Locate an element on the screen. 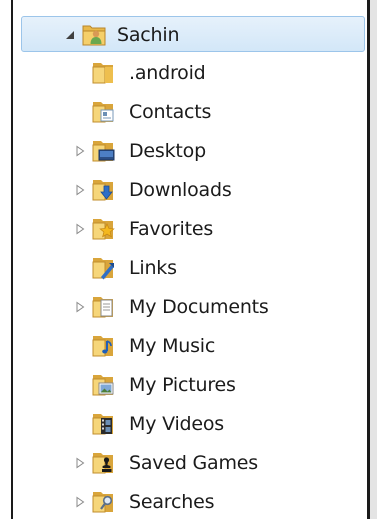 The image size is (377, 520). tree-item-contacts: Contacts is located at coordinates (190, 112).